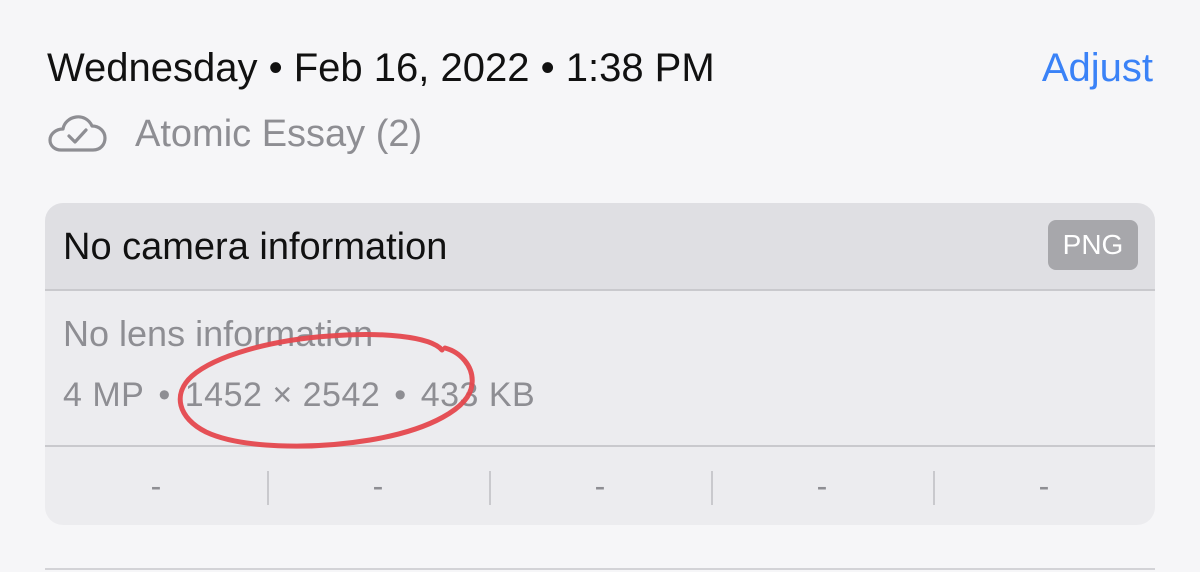 This screenshot has height=572, width=1200. Describe the element at coordinates (282, 395) in the screenshot. I see `dimensions: 1452 × 2542` at that location.